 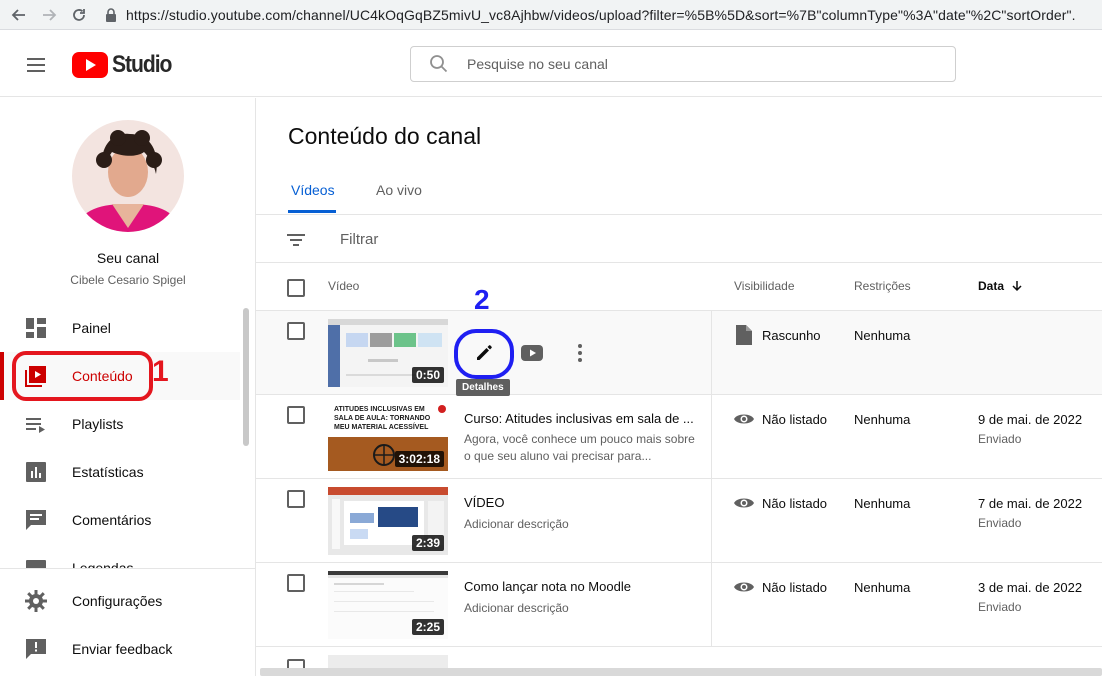 What do you see at coordinates (1030, 503) in the screenshot?
I see `date-text: 7 de mai. de 2022` at bounding box center [1030, 503].